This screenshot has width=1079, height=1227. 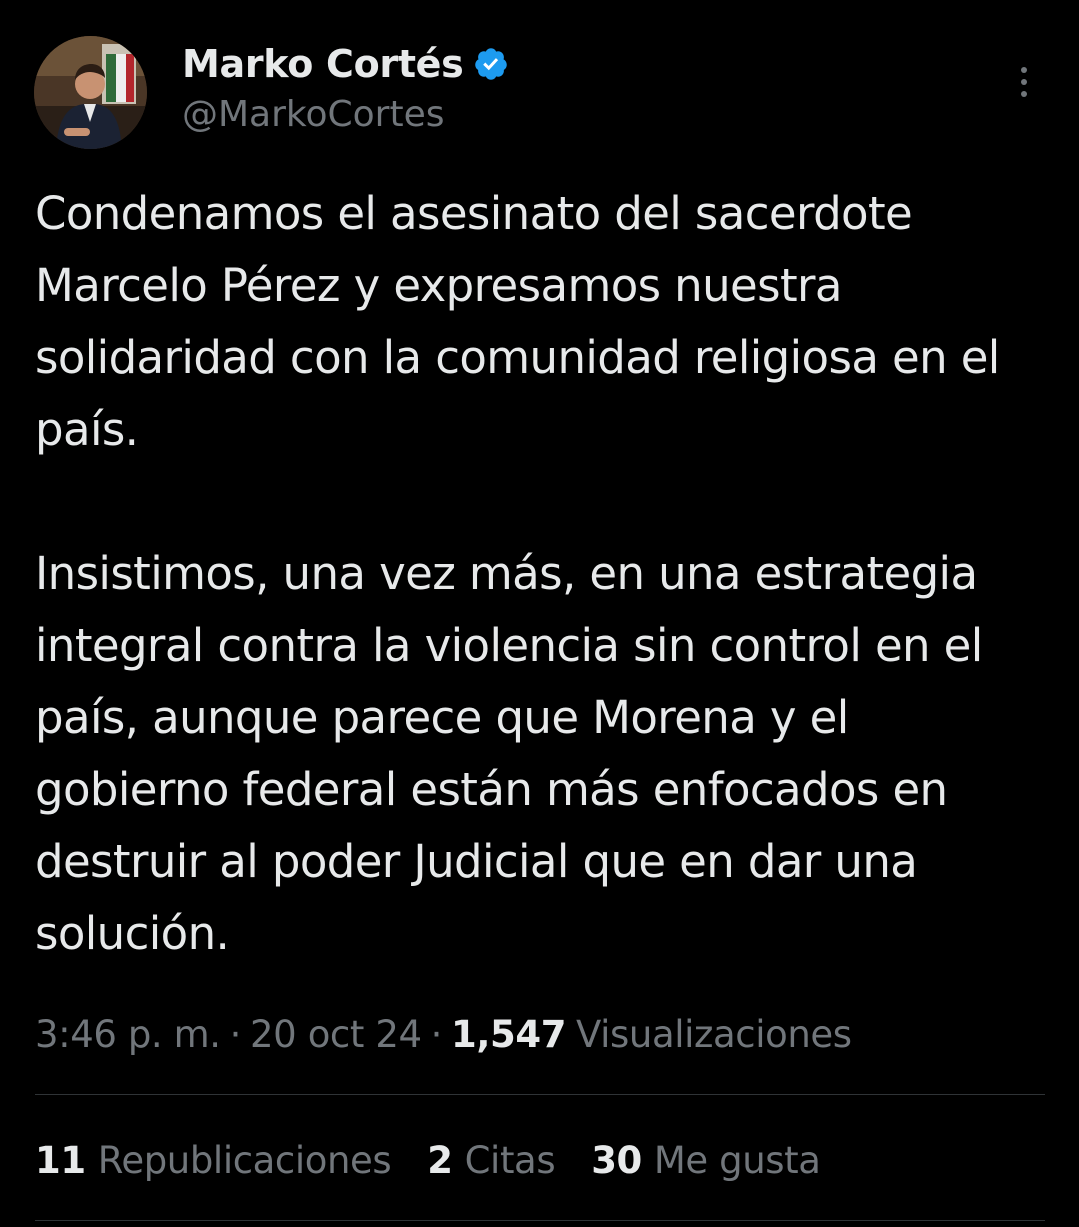 I want to click on avatar, so click(x=90, y=92).